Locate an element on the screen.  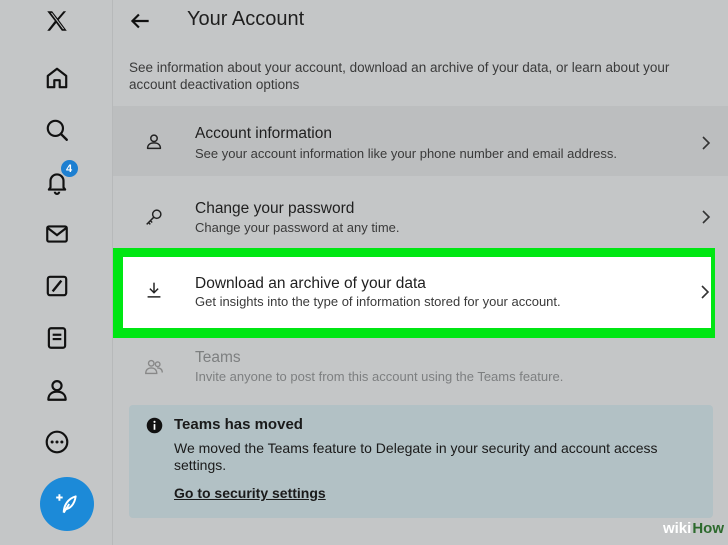
page-header: Your Account is located at coordinates (420, 22).